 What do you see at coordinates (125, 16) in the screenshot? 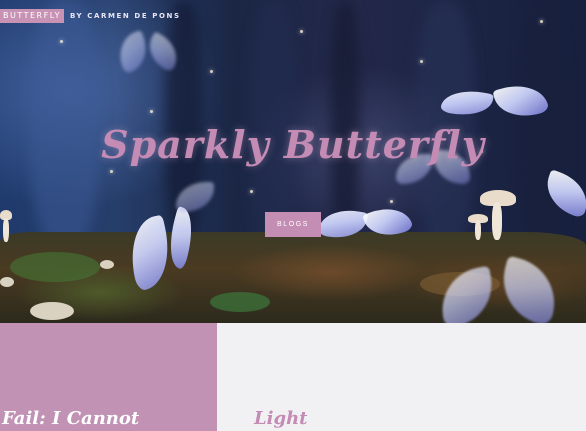
I see `author-byline: BY CARMEN DE PONS` at bounding box center [125, 16].